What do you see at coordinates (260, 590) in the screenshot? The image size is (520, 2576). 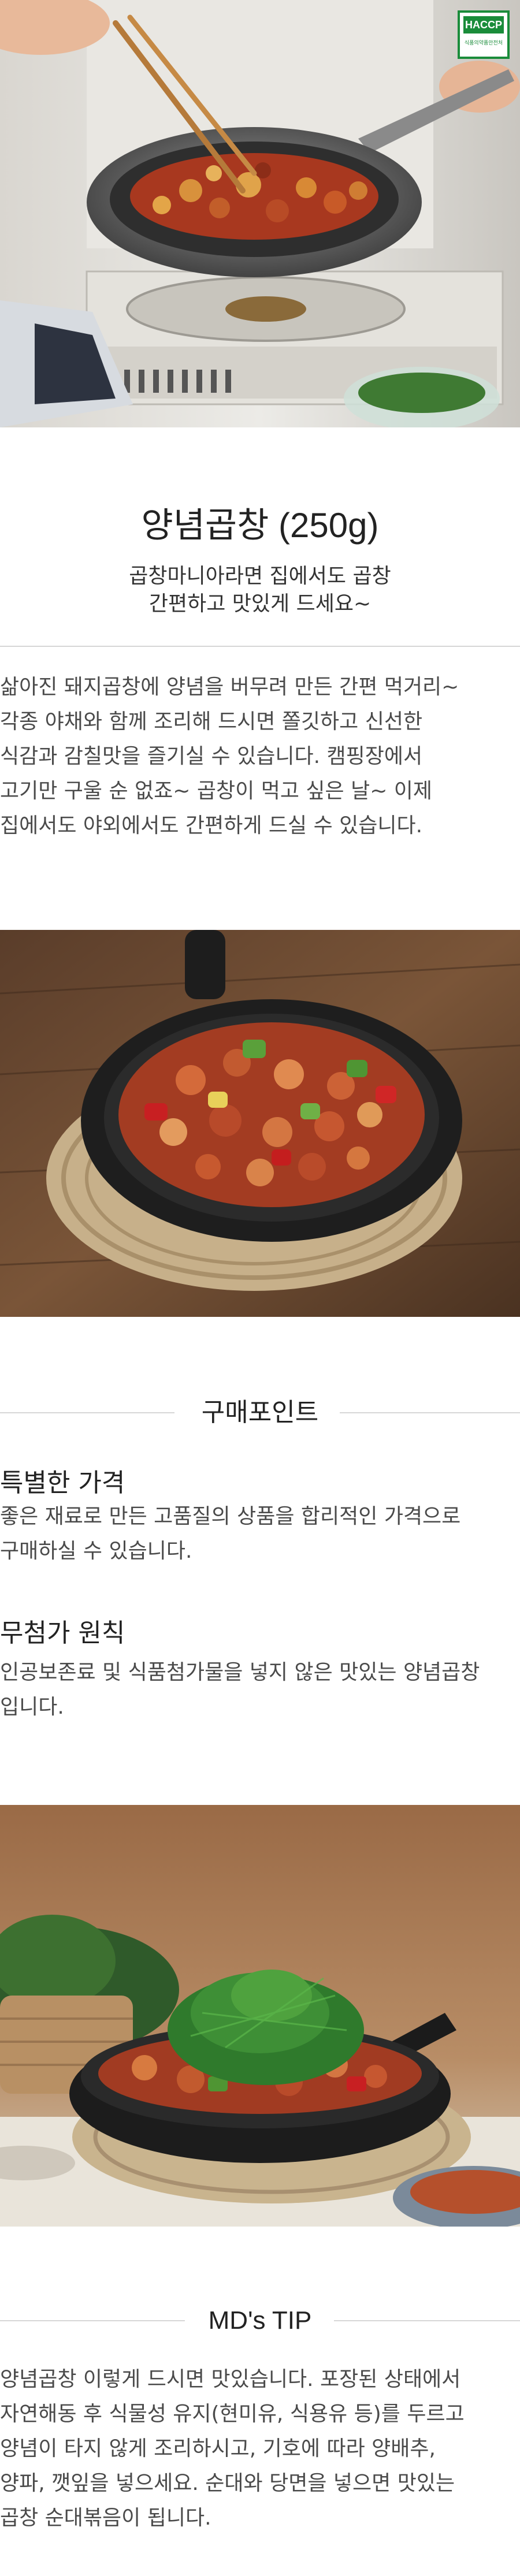 I see `product-subtitle: 곱창마니아라면 집에서도 곱창 간편하고 맛있게 드세요~` at bounding box center [260, 590].